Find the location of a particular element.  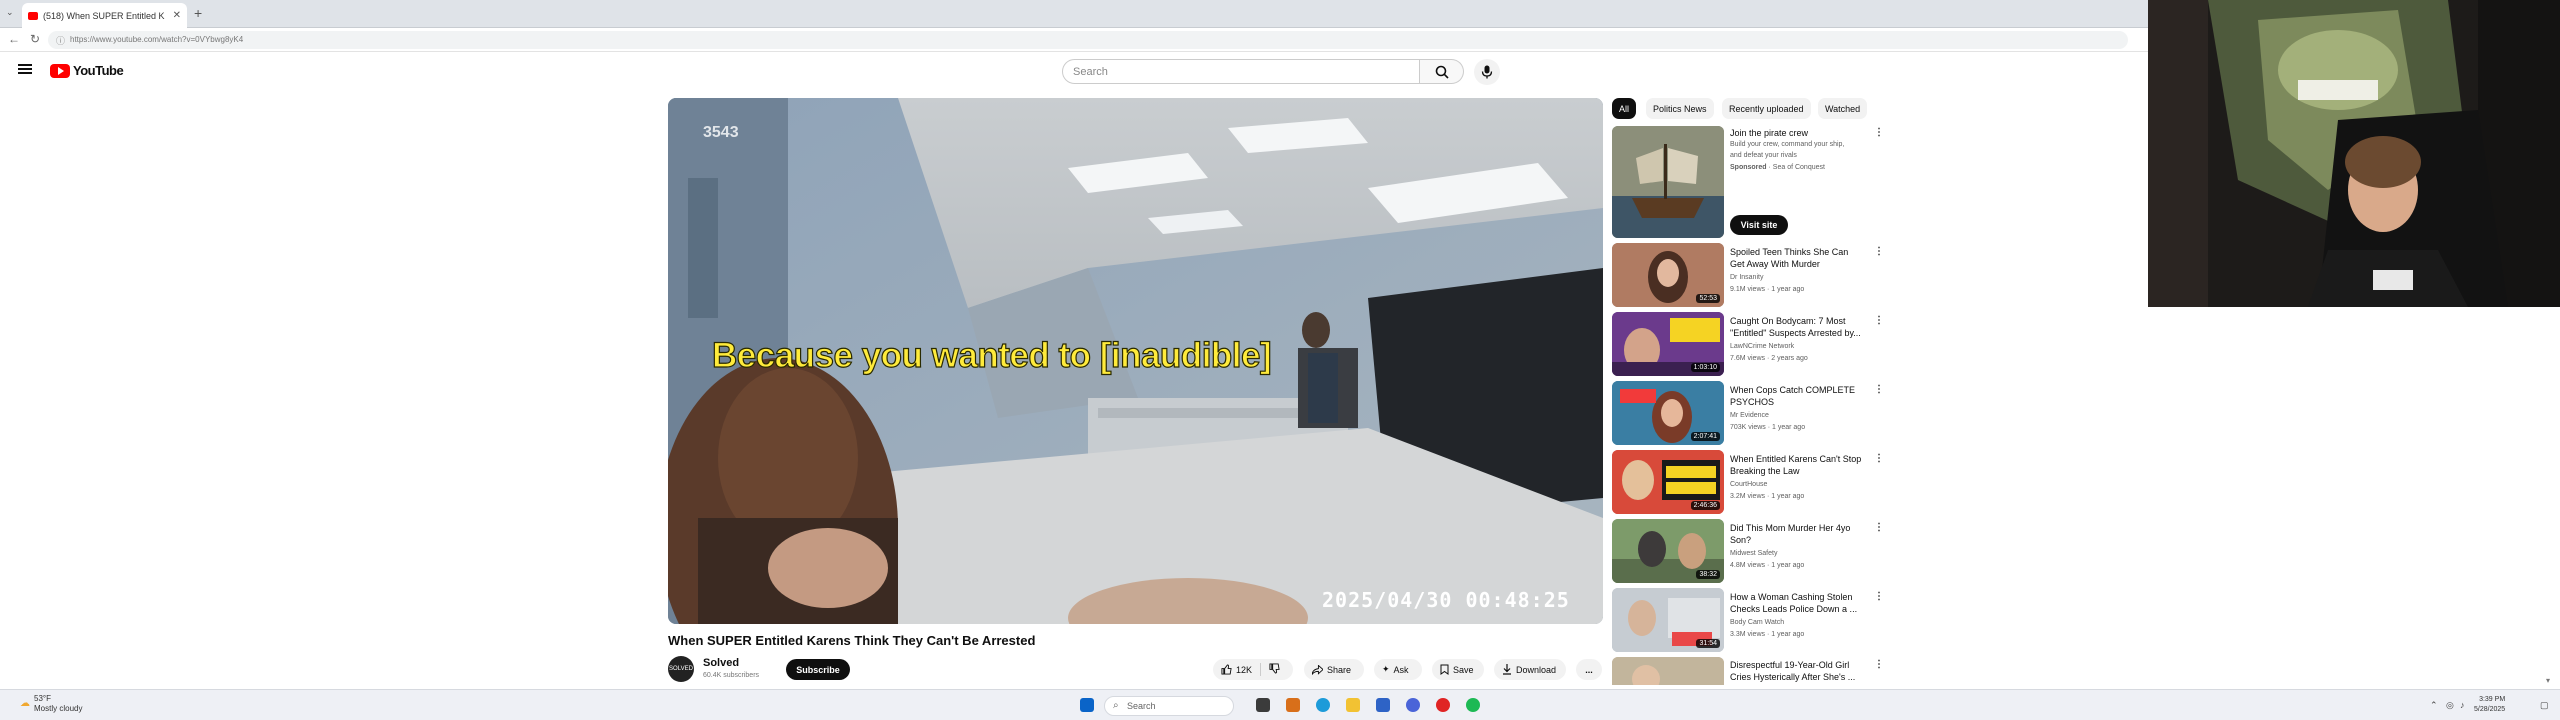

rec-thumbnail: 2:46:36 is located at coordinates (1668, 482).